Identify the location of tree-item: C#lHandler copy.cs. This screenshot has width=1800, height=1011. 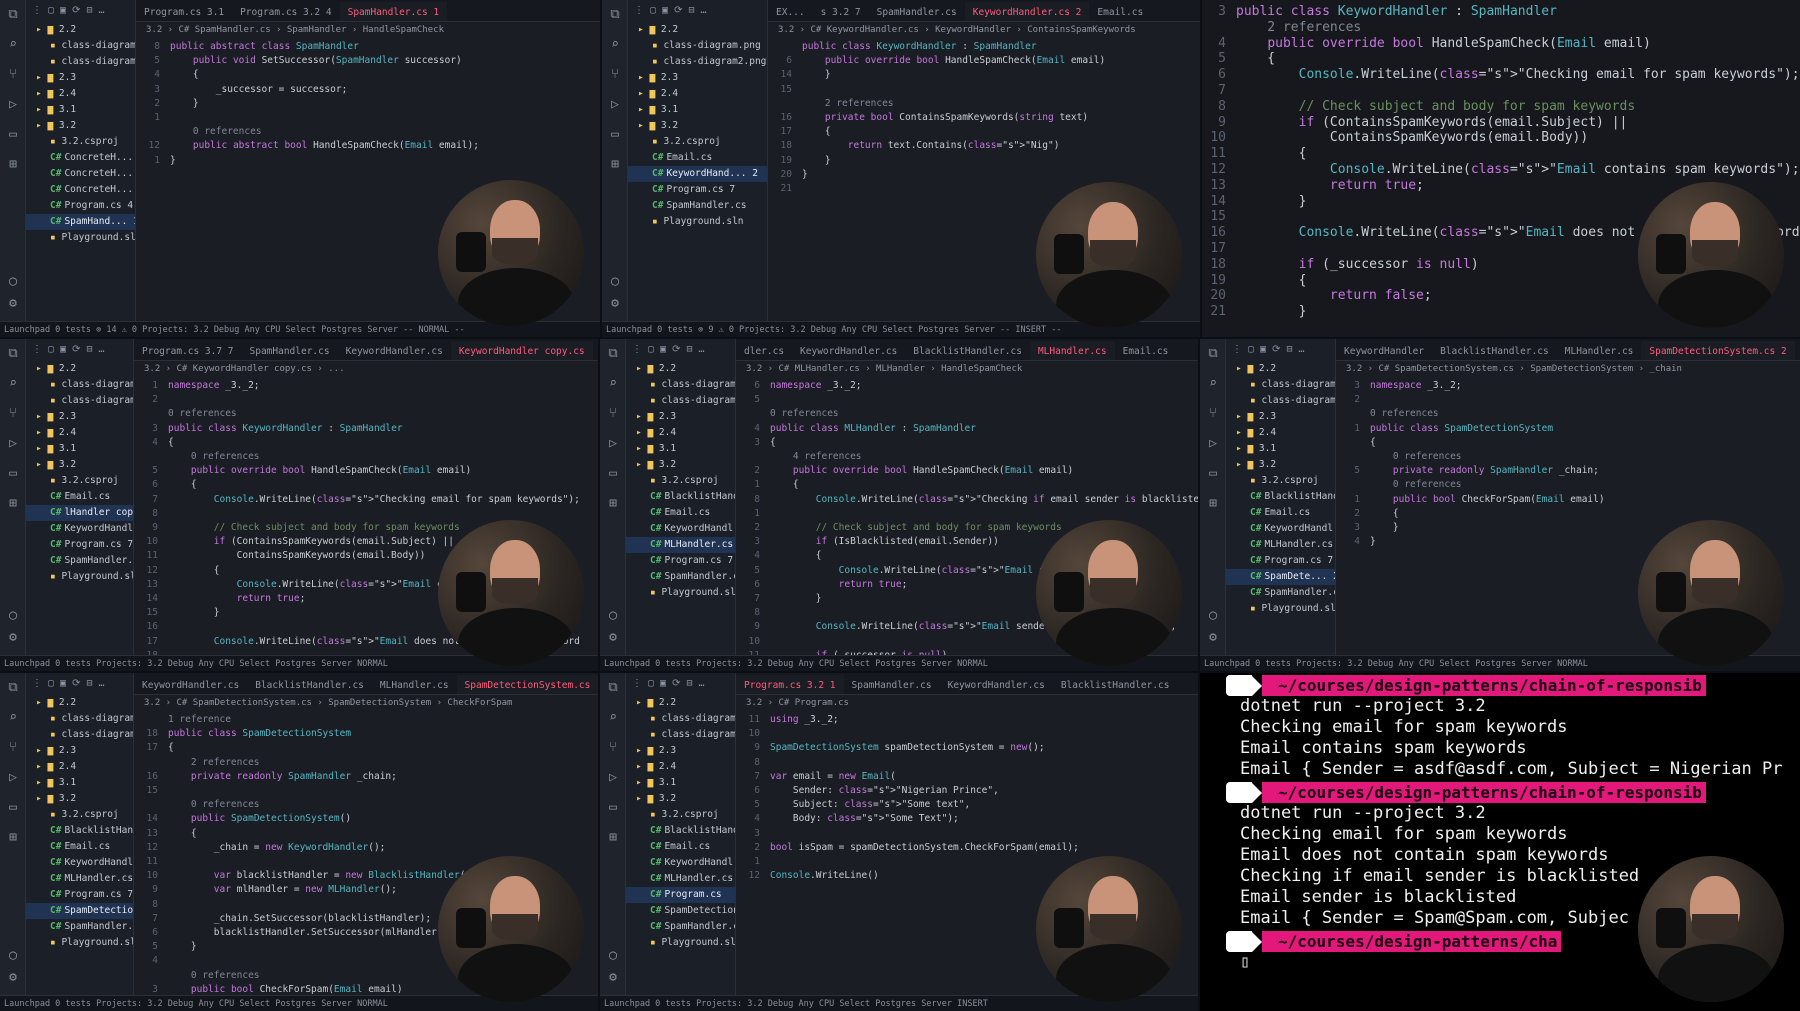
(79, 513).